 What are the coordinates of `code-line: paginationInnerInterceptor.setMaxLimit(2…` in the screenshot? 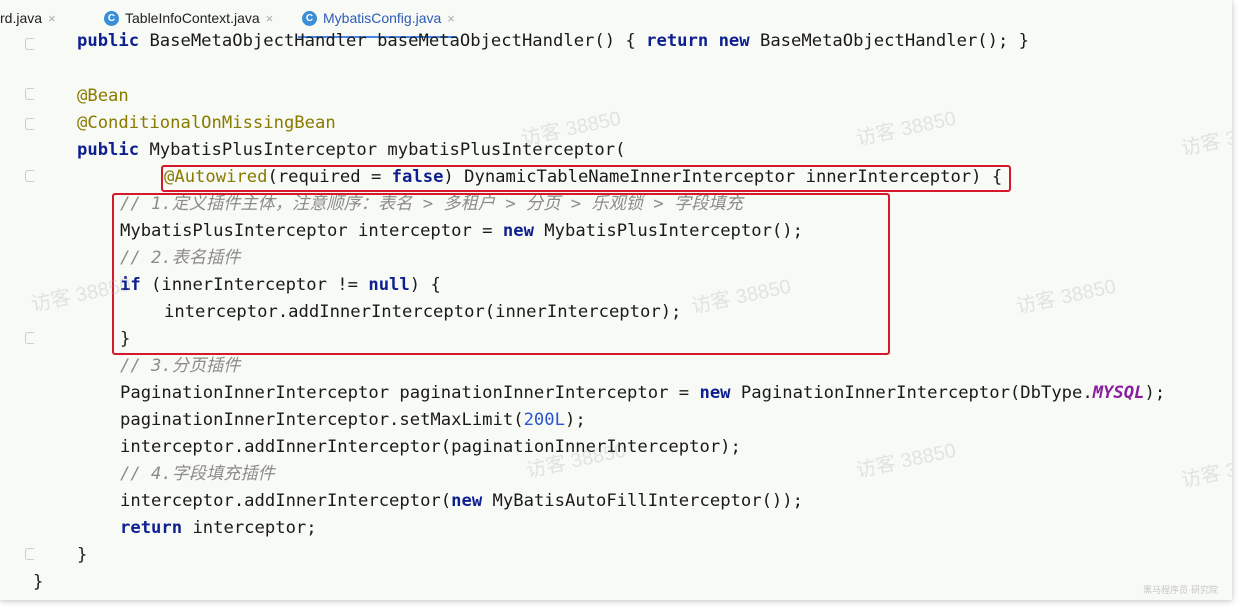 It's located at (353, 420).